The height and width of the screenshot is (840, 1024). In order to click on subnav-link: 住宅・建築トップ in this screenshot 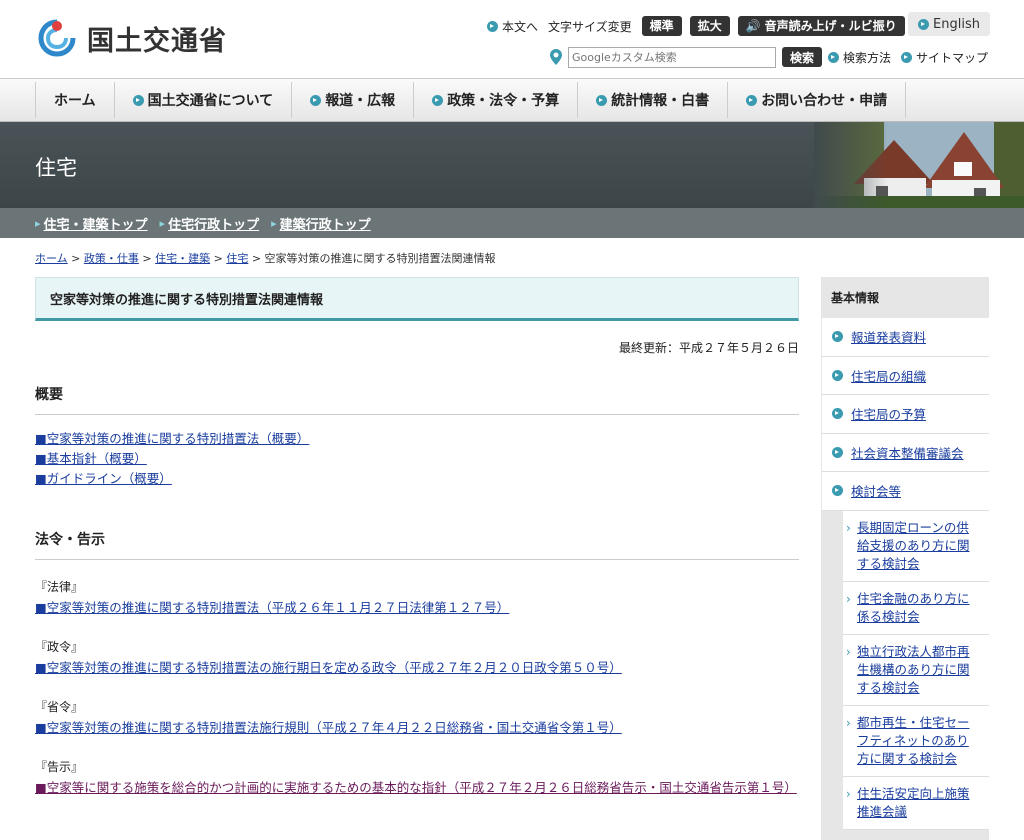, I will do `click(96, 223)`.